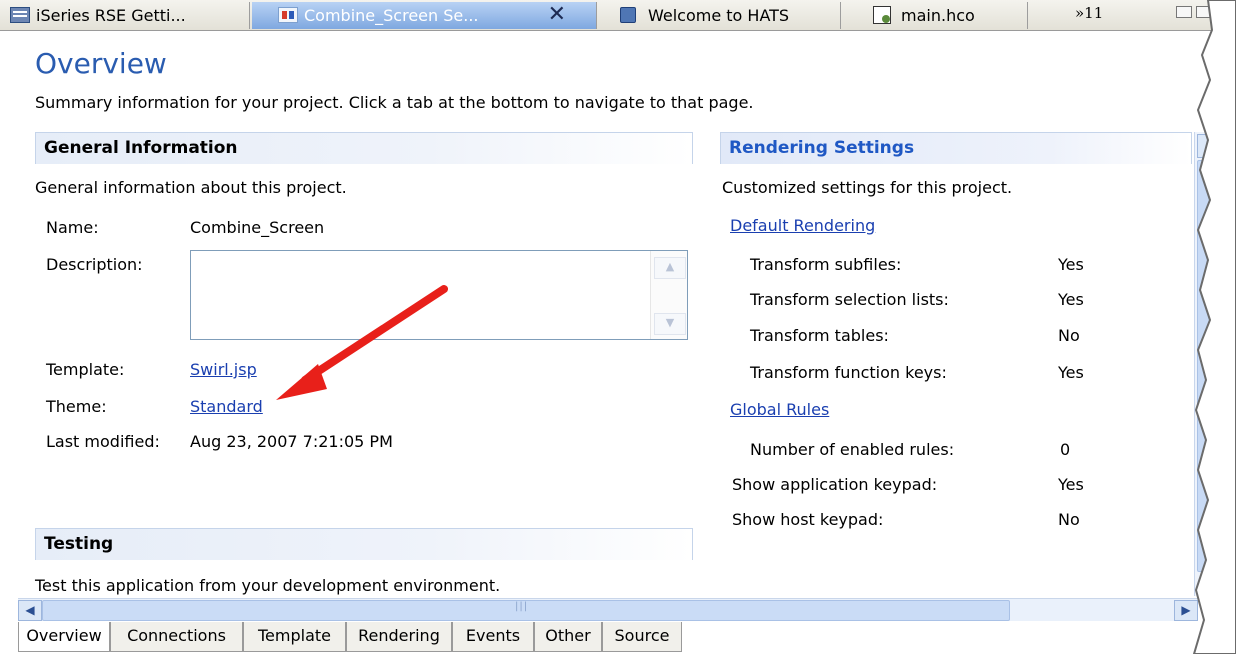  I want to click on tab-other: Other, so click(568, 637).